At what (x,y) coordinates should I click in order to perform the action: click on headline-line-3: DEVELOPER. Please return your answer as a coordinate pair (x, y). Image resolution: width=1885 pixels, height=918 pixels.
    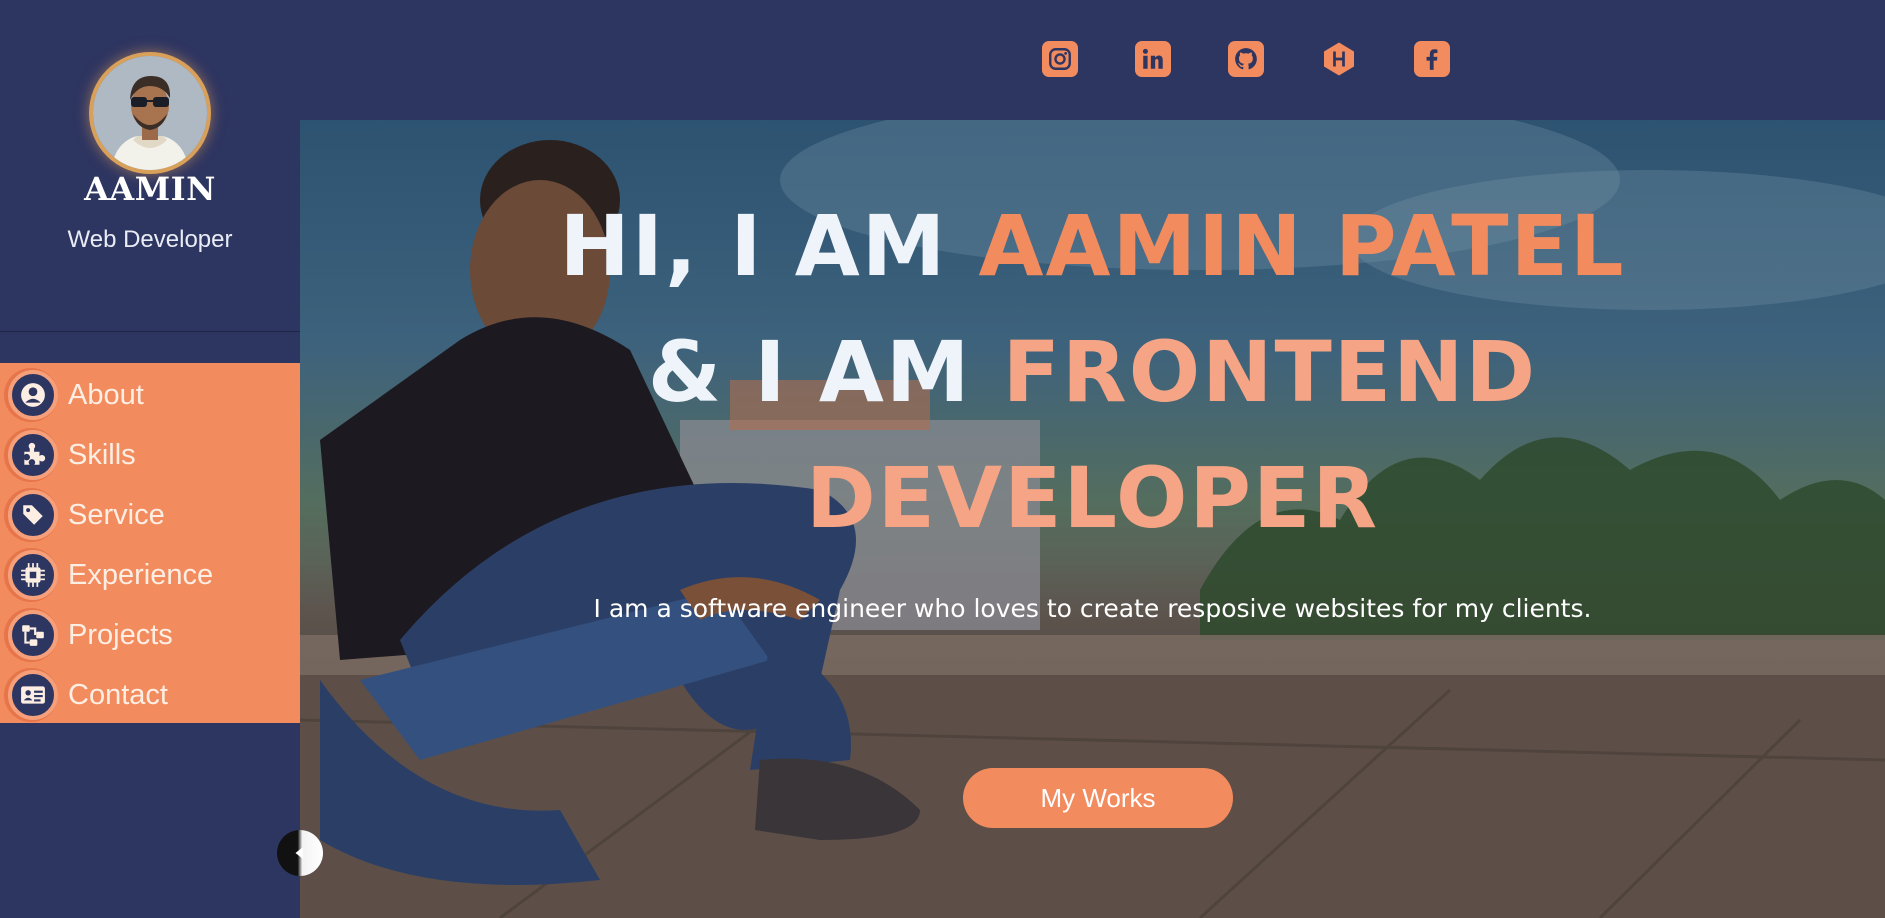
    Looking at the image, I should click on (1092, 498).